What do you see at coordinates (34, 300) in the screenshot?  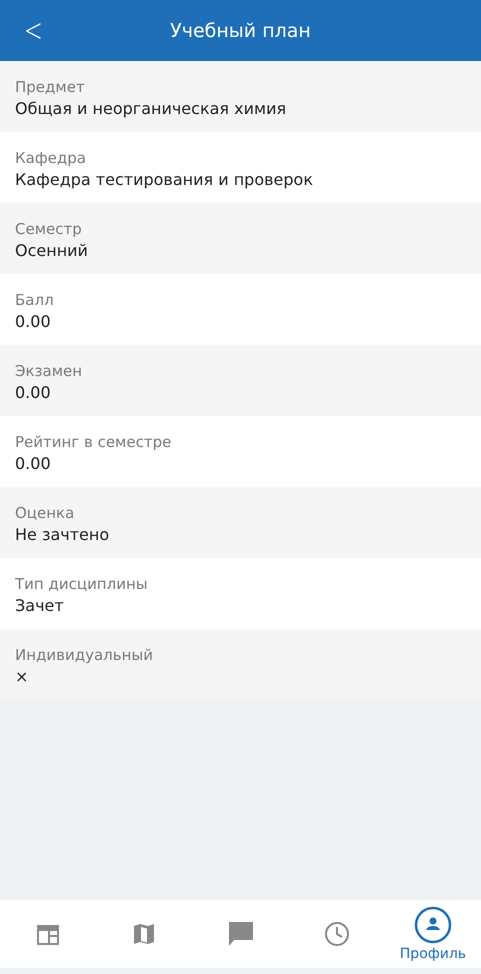 I see `field-label: Балл` at bounding box center [34, 300].